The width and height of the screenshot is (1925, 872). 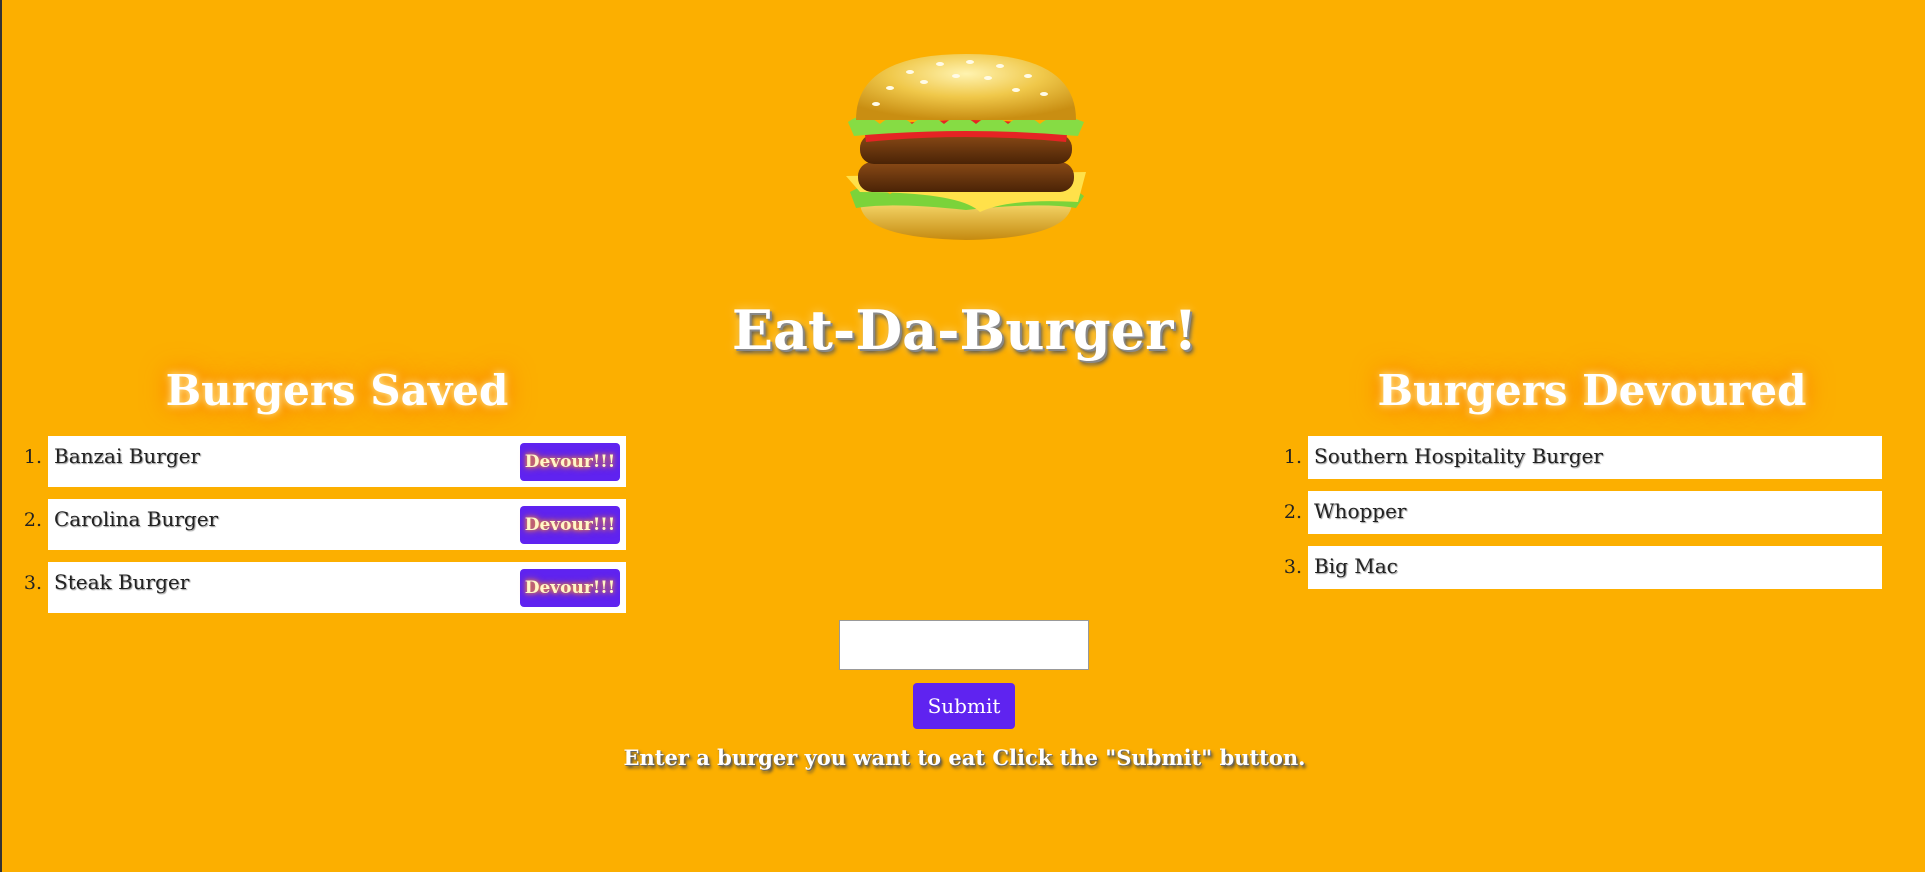 What do you see at coordinates (964, 706) in the screenshot?
I see `submit-button: Submit` at bounding box center [964, 706].